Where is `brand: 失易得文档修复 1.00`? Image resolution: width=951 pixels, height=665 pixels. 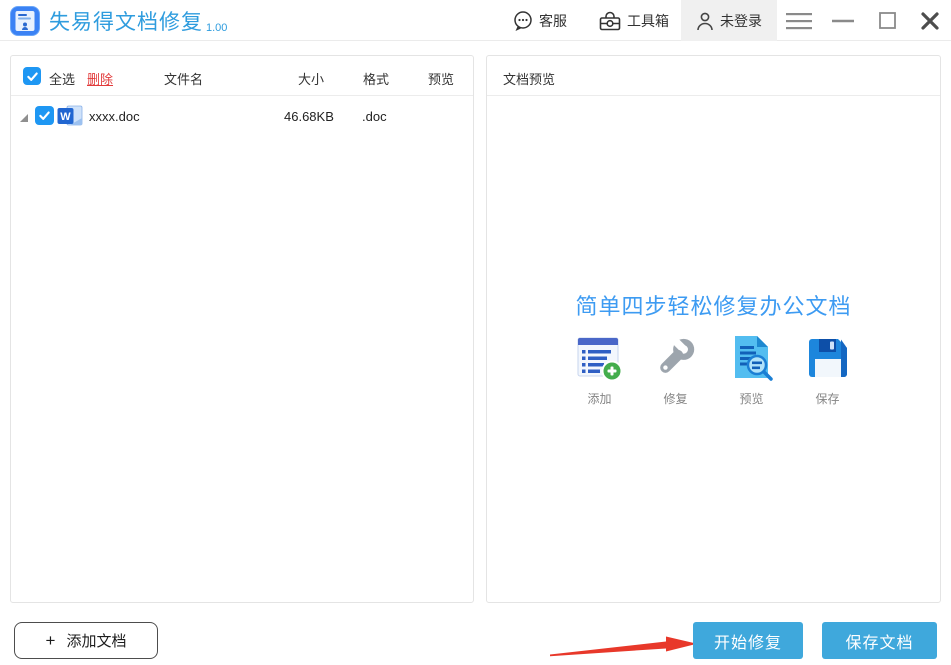
brand: 失易得文档修复 1.00 is located at coordinates (118, 20).